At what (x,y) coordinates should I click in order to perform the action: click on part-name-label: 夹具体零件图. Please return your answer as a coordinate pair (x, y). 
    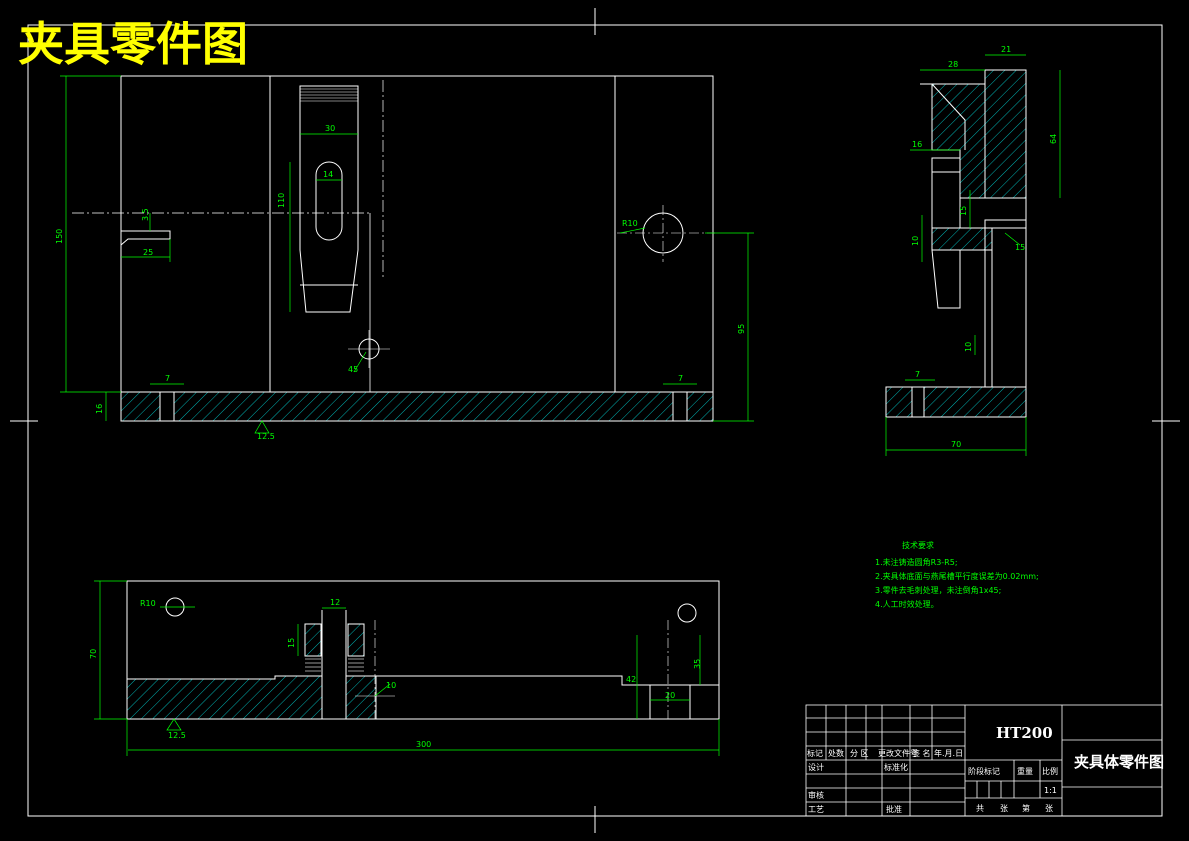
    Looking at the image, I should click on (1119, 762).